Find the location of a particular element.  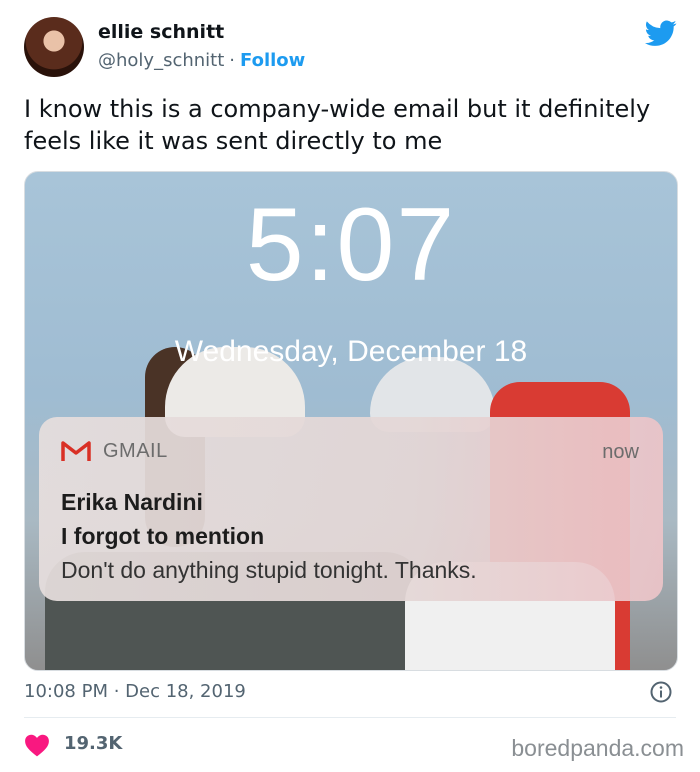

heart-icon is located at coordinates (37, 745).